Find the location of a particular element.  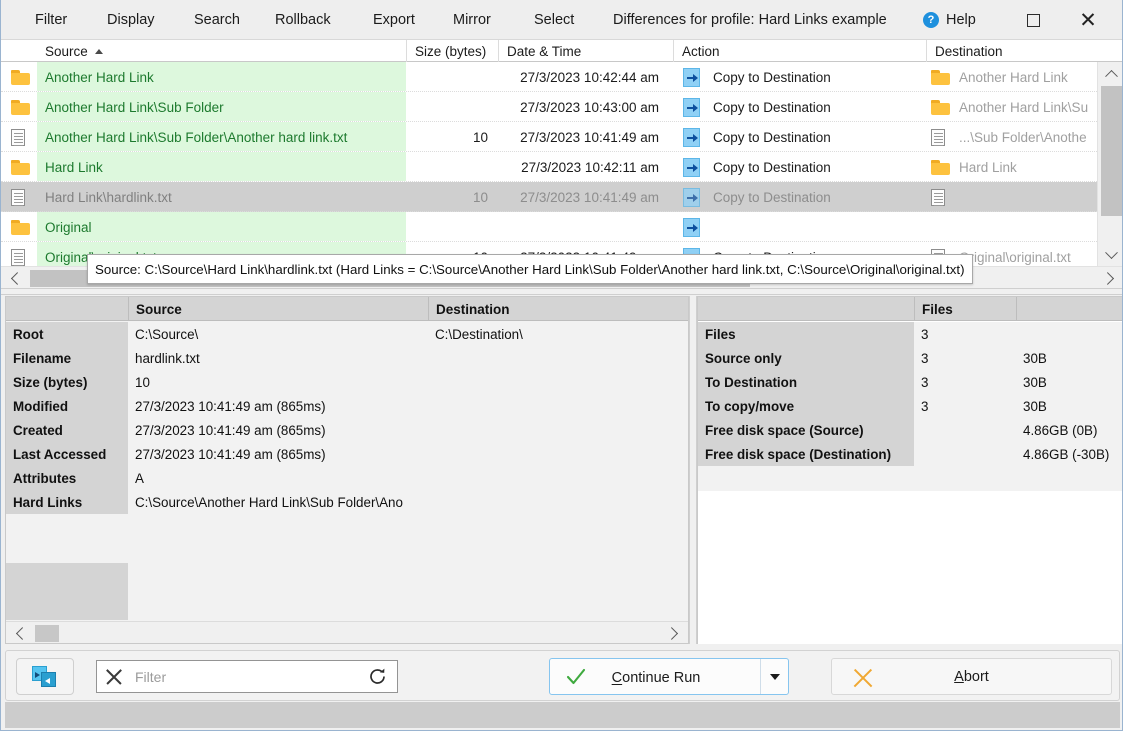

stats-row: Free disk space (Source) 4.86GB (0B) is located at coordinates (910, 430).